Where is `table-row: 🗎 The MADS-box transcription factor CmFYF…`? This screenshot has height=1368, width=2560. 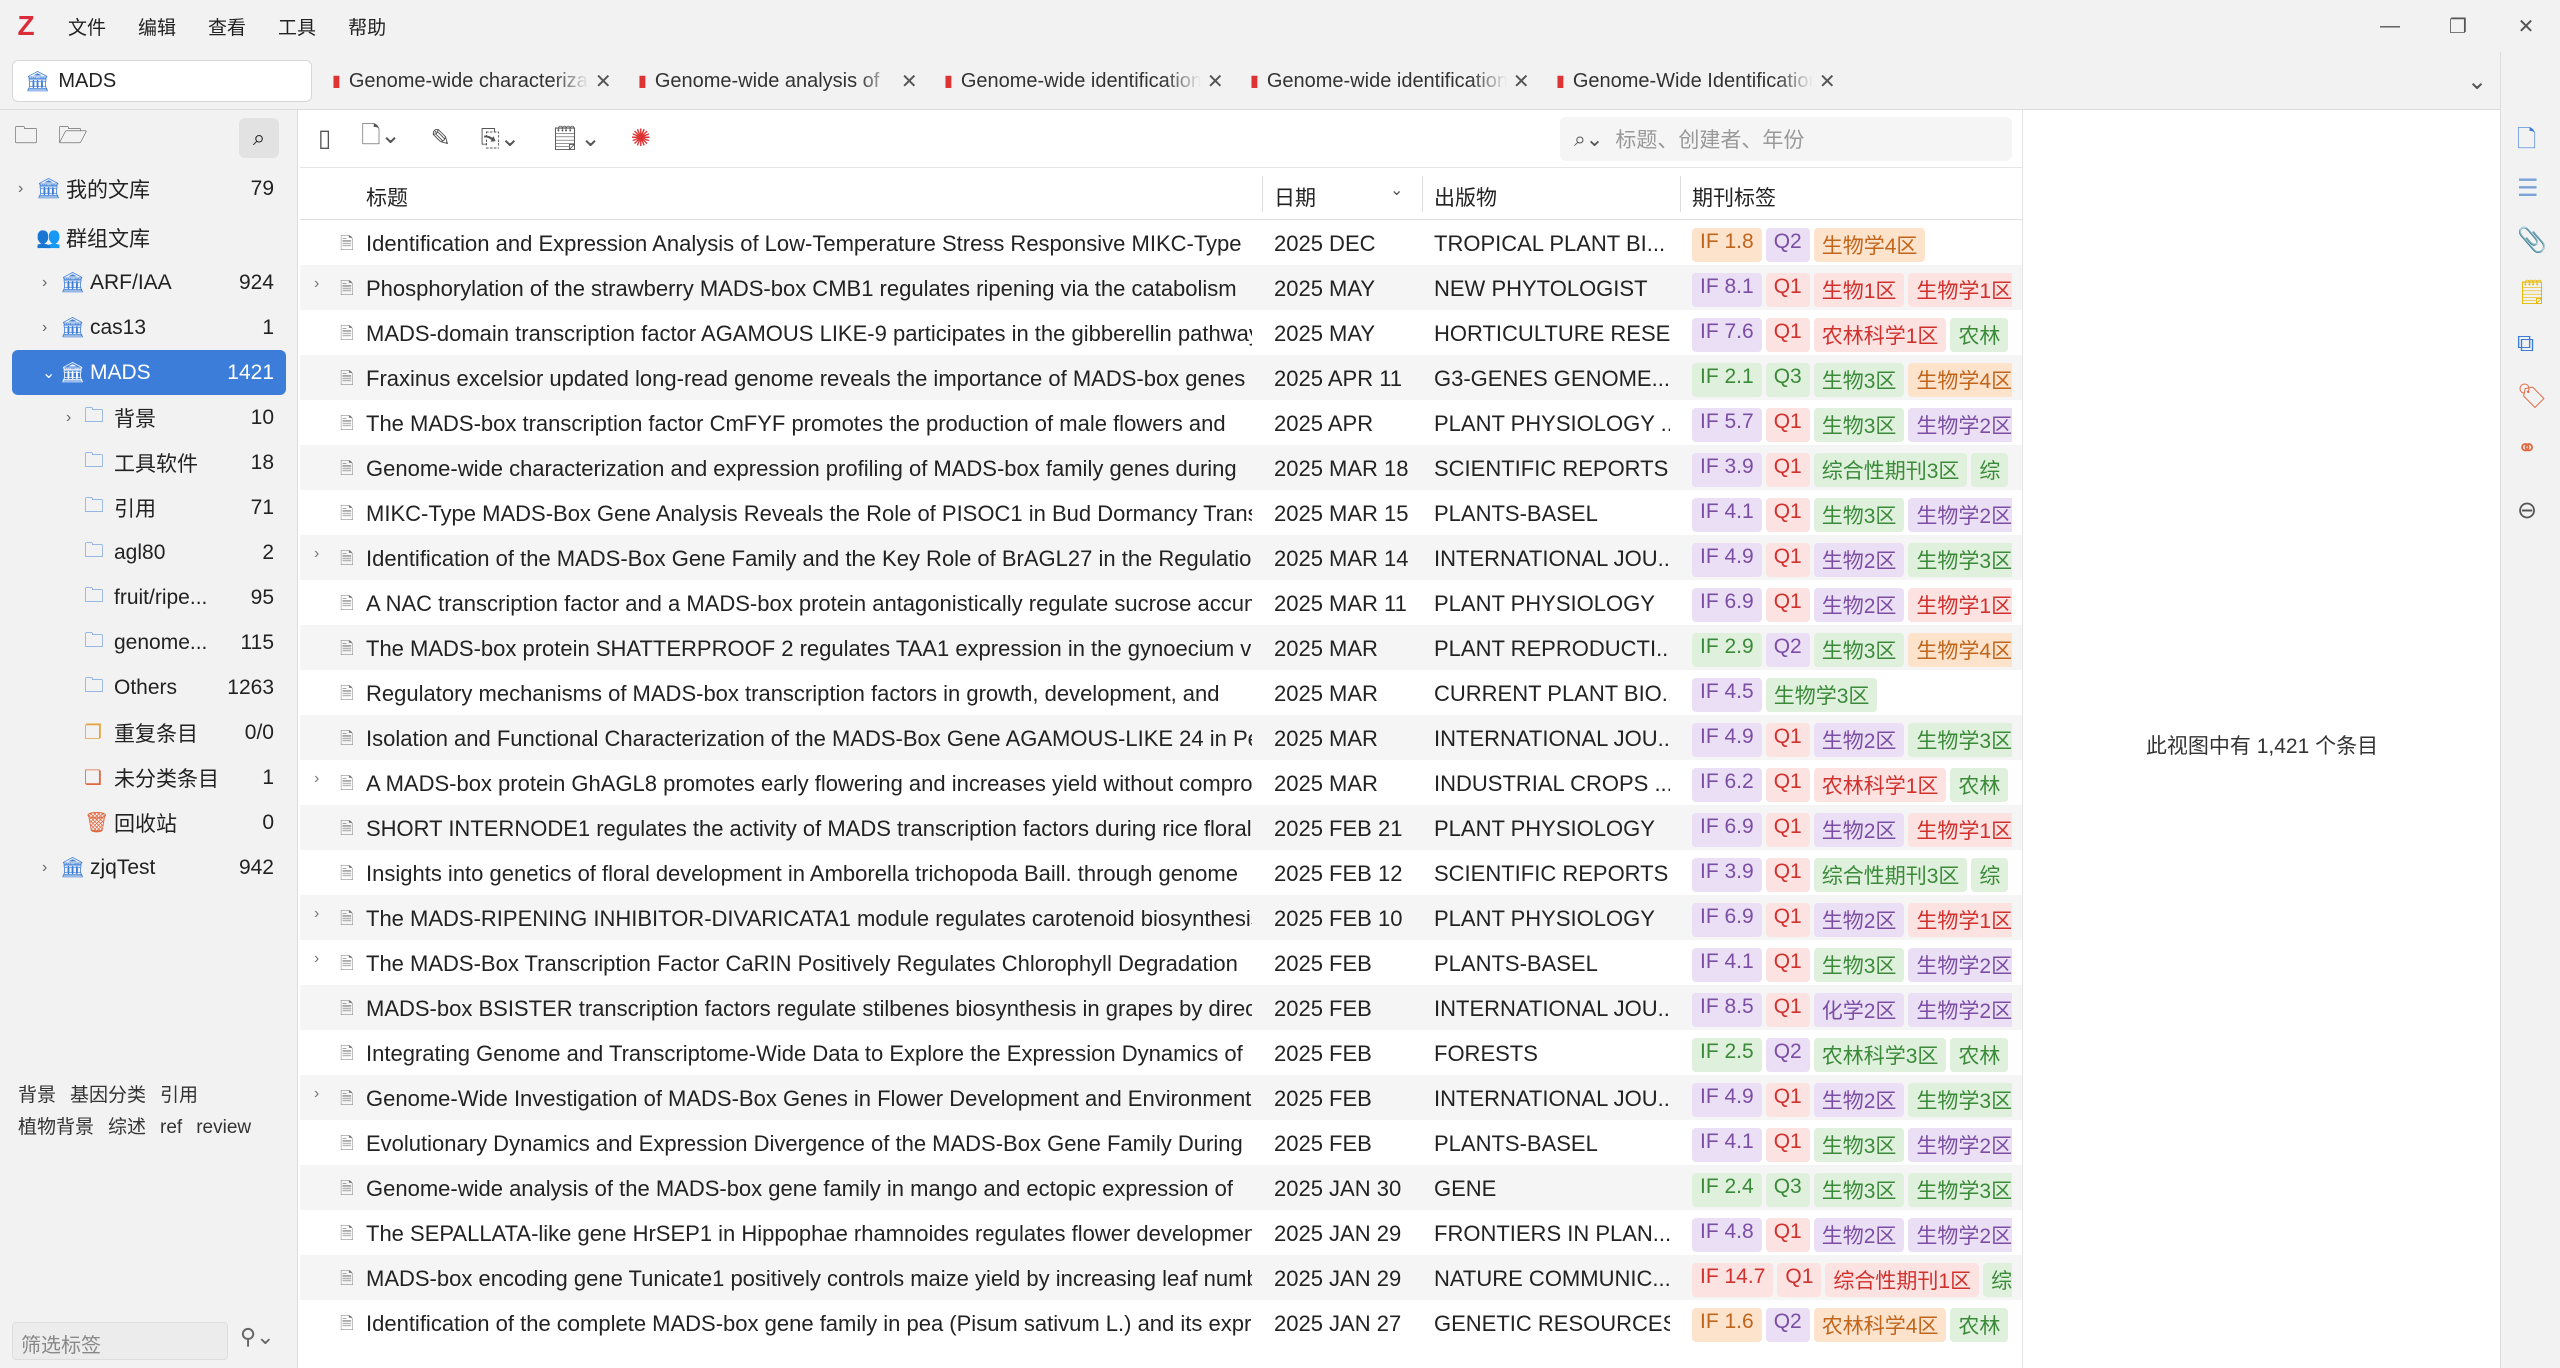 table-row: 🗎 The MADS-box transcription factor CmFYF… is located at coordinates (1161, 422).